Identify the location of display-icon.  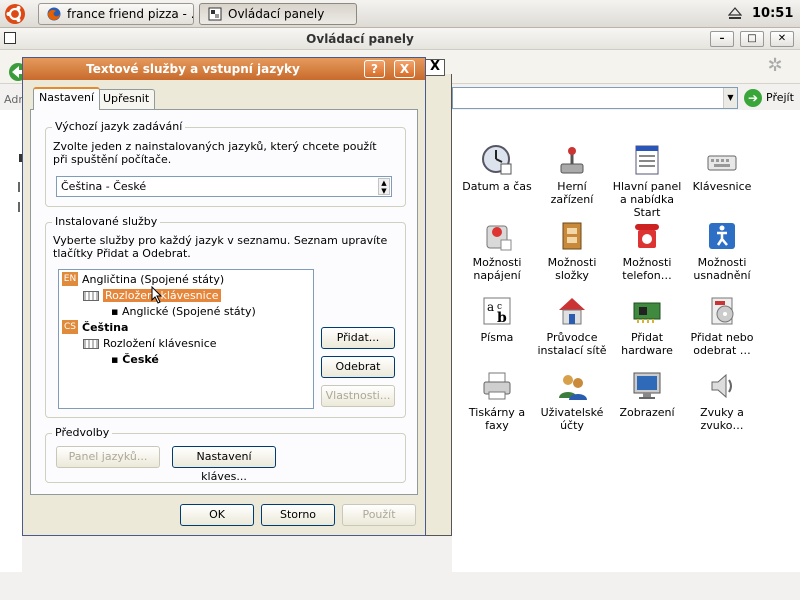
(647, 385).